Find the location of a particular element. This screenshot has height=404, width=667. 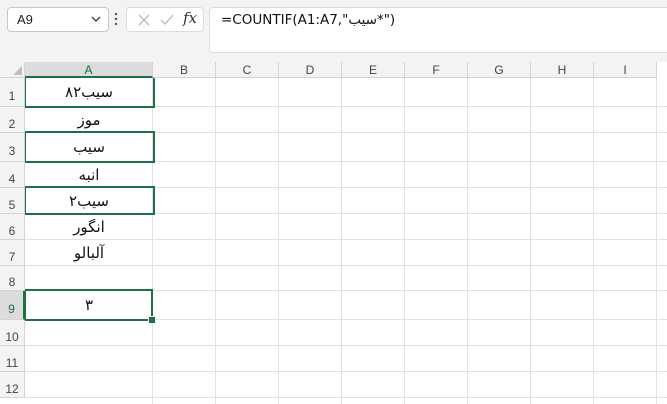

row-header-6: 6 is located at coordinates (12, 227).